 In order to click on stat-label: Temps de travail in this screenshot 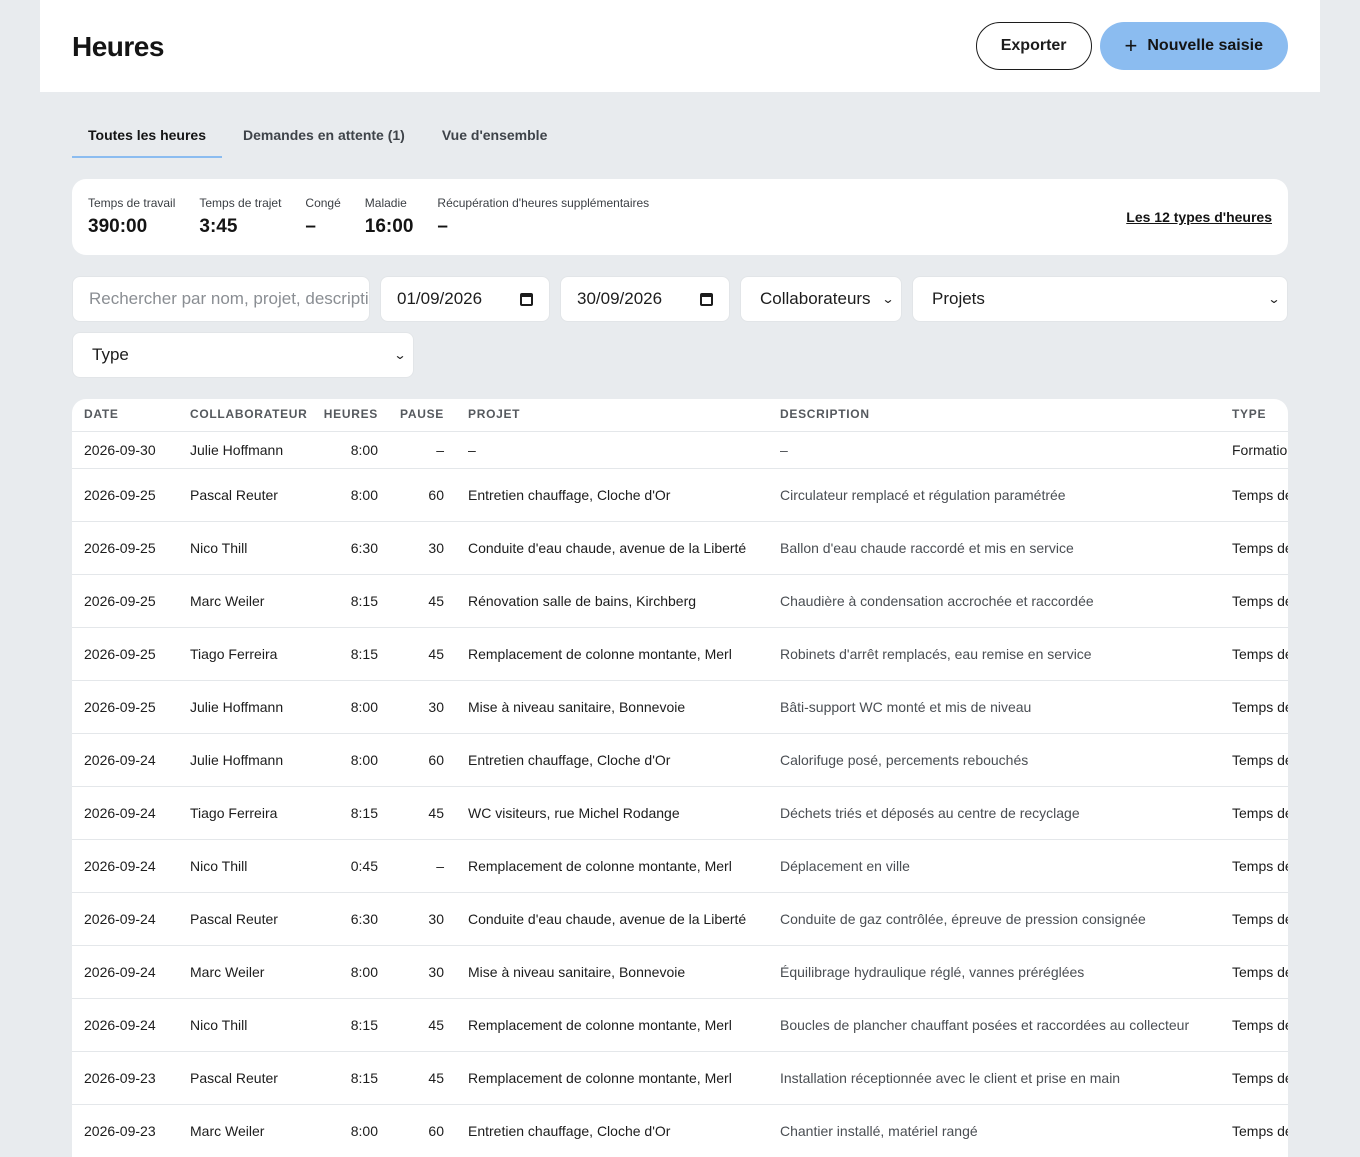, I will do `click(132, 203)`.